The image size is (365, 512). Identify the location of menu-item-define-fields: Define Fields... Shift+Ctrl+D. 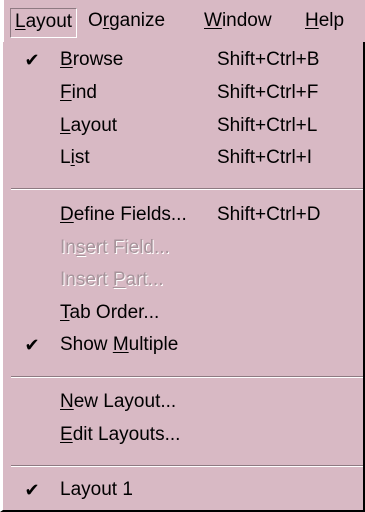
(180, 215).